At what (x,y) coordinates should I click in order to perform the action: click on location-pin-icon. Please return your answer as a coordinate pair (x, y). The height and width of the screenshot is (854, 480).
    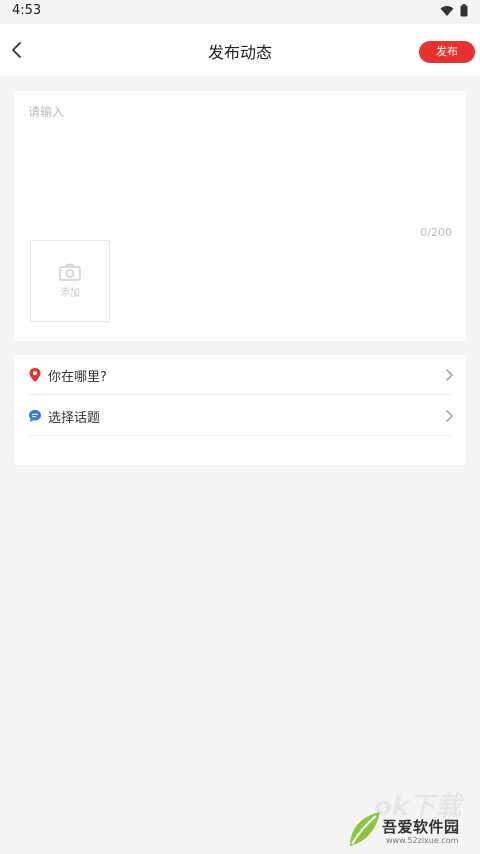
    Looking at the image, I should click on (35, 375).